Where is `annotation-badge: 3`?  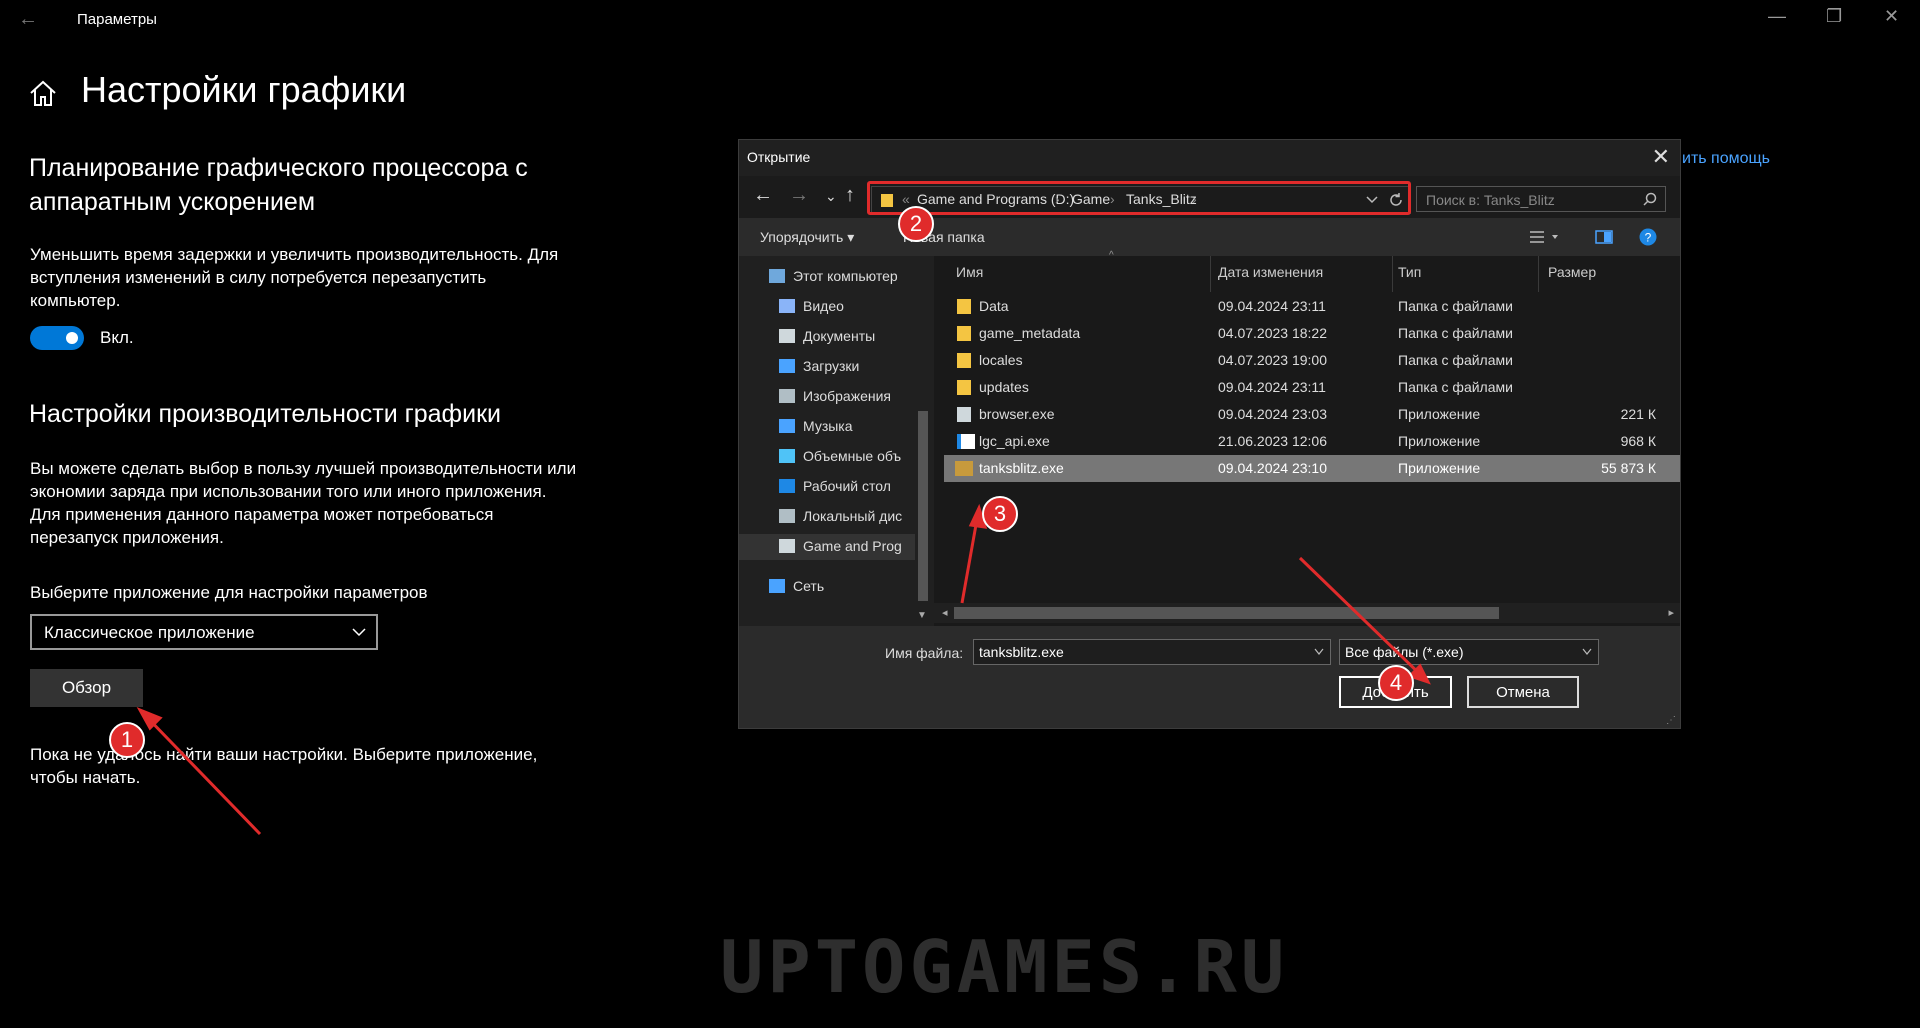
annotation-badge: 3 is located at coordinates (1000, 514).